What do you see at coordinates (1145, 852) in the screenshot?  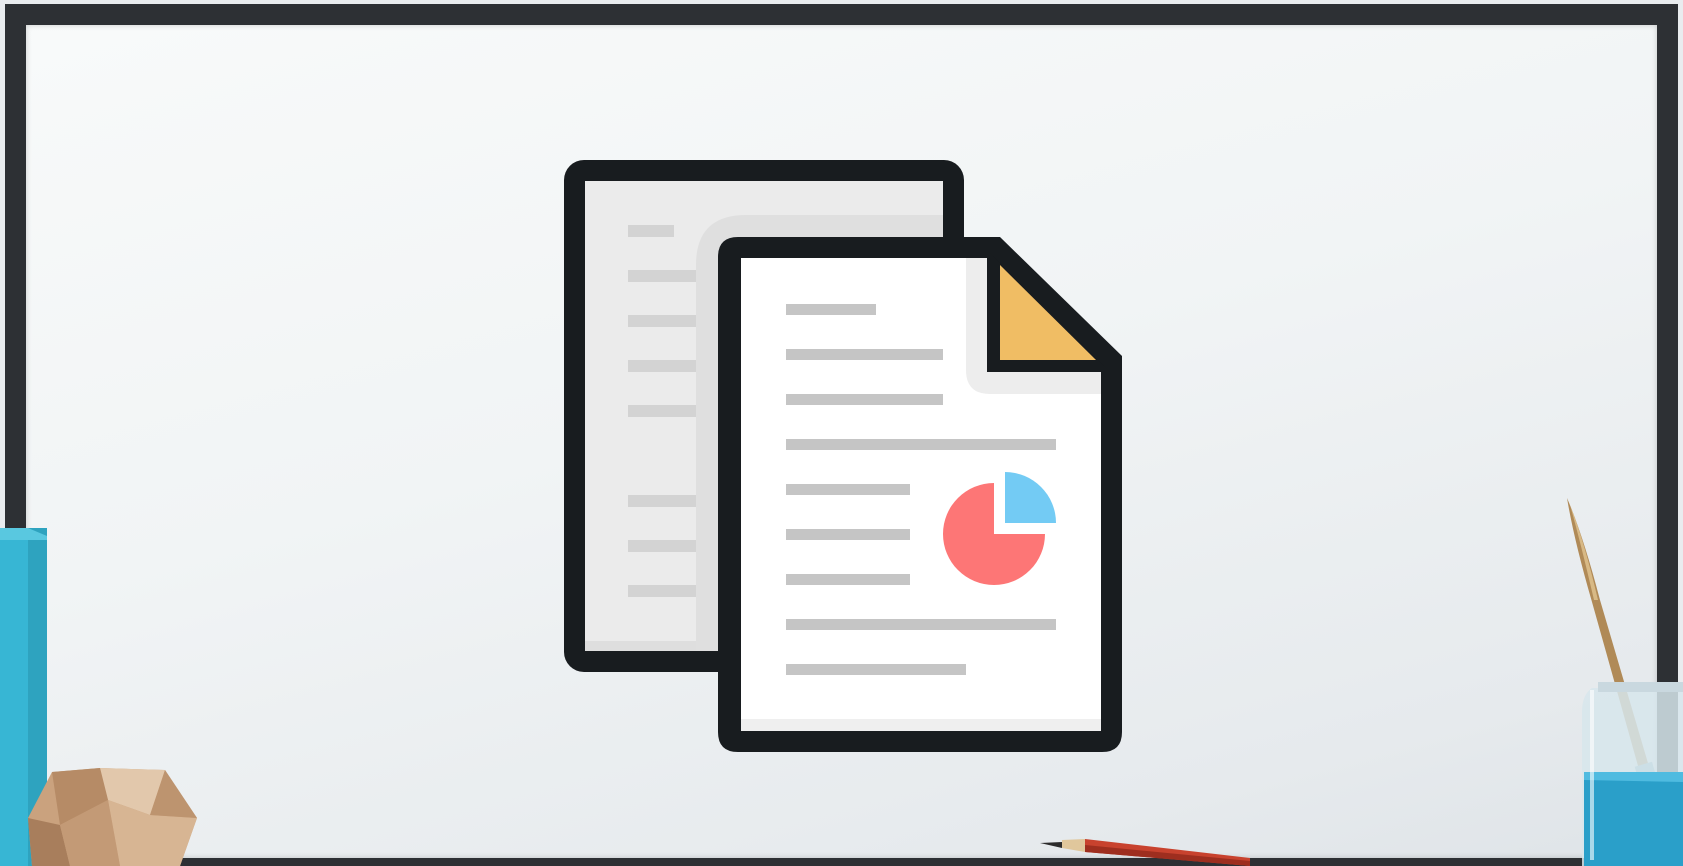 I see `pencil-decoration` at bounding box center [1145, 852].